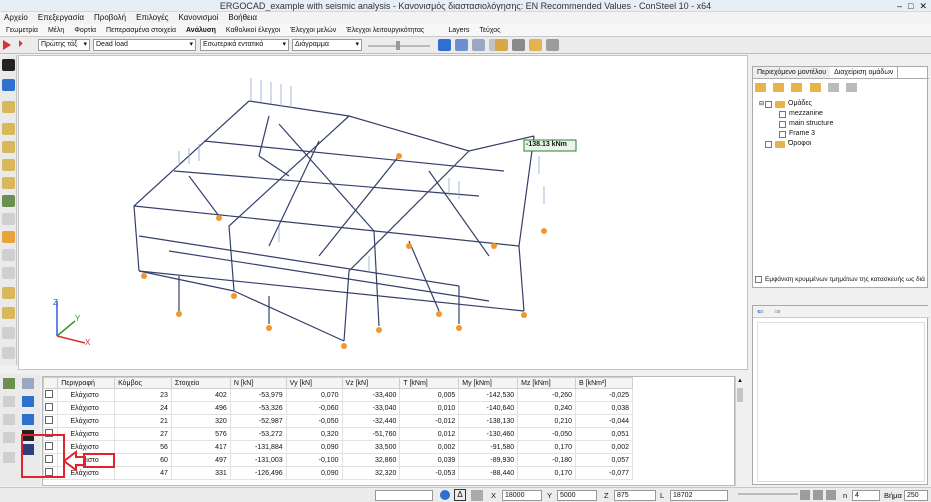 Image resolution: width=931 pixels, height=502 pixels. What do you see at coordinates (843, 114) in the screenshot?
I see `tree-item-mezzanine: mezzanine` at bounding box center [843, 114].